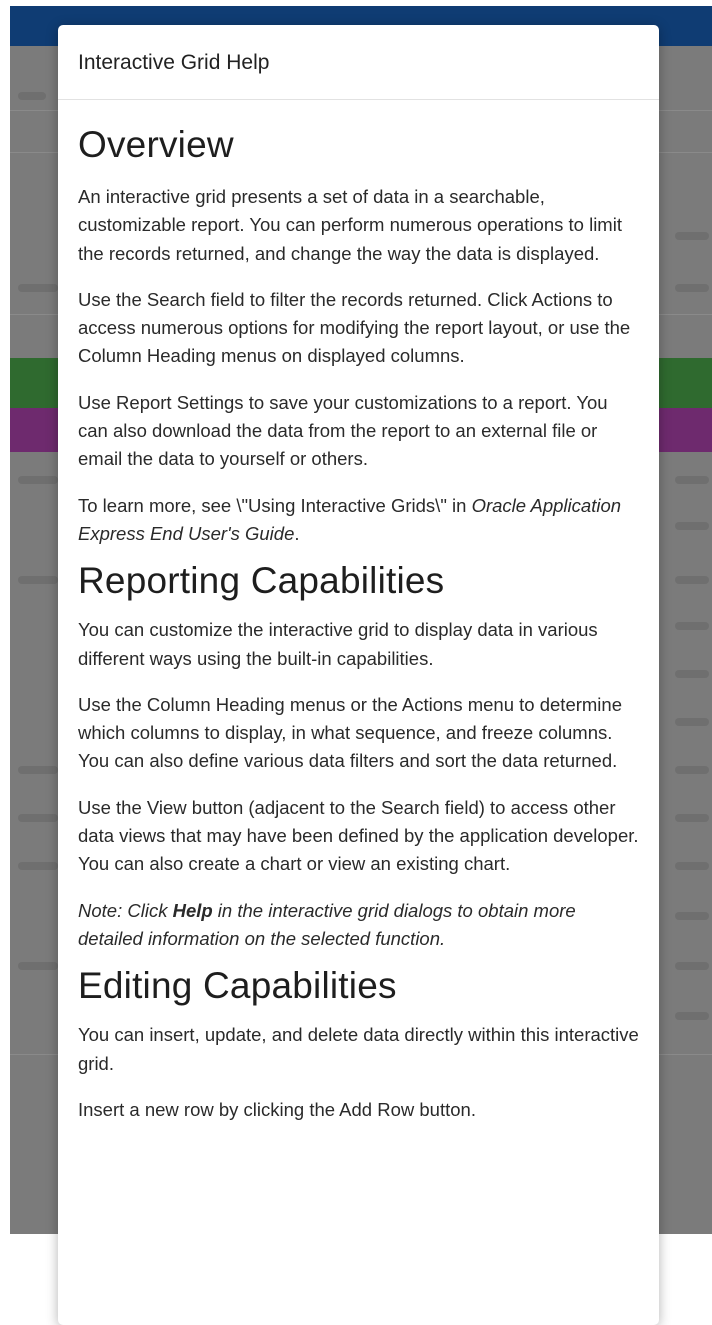  Describe the element at coordinates (297, 533) in the screenshot. I see `learn-more-end: .` at that location.